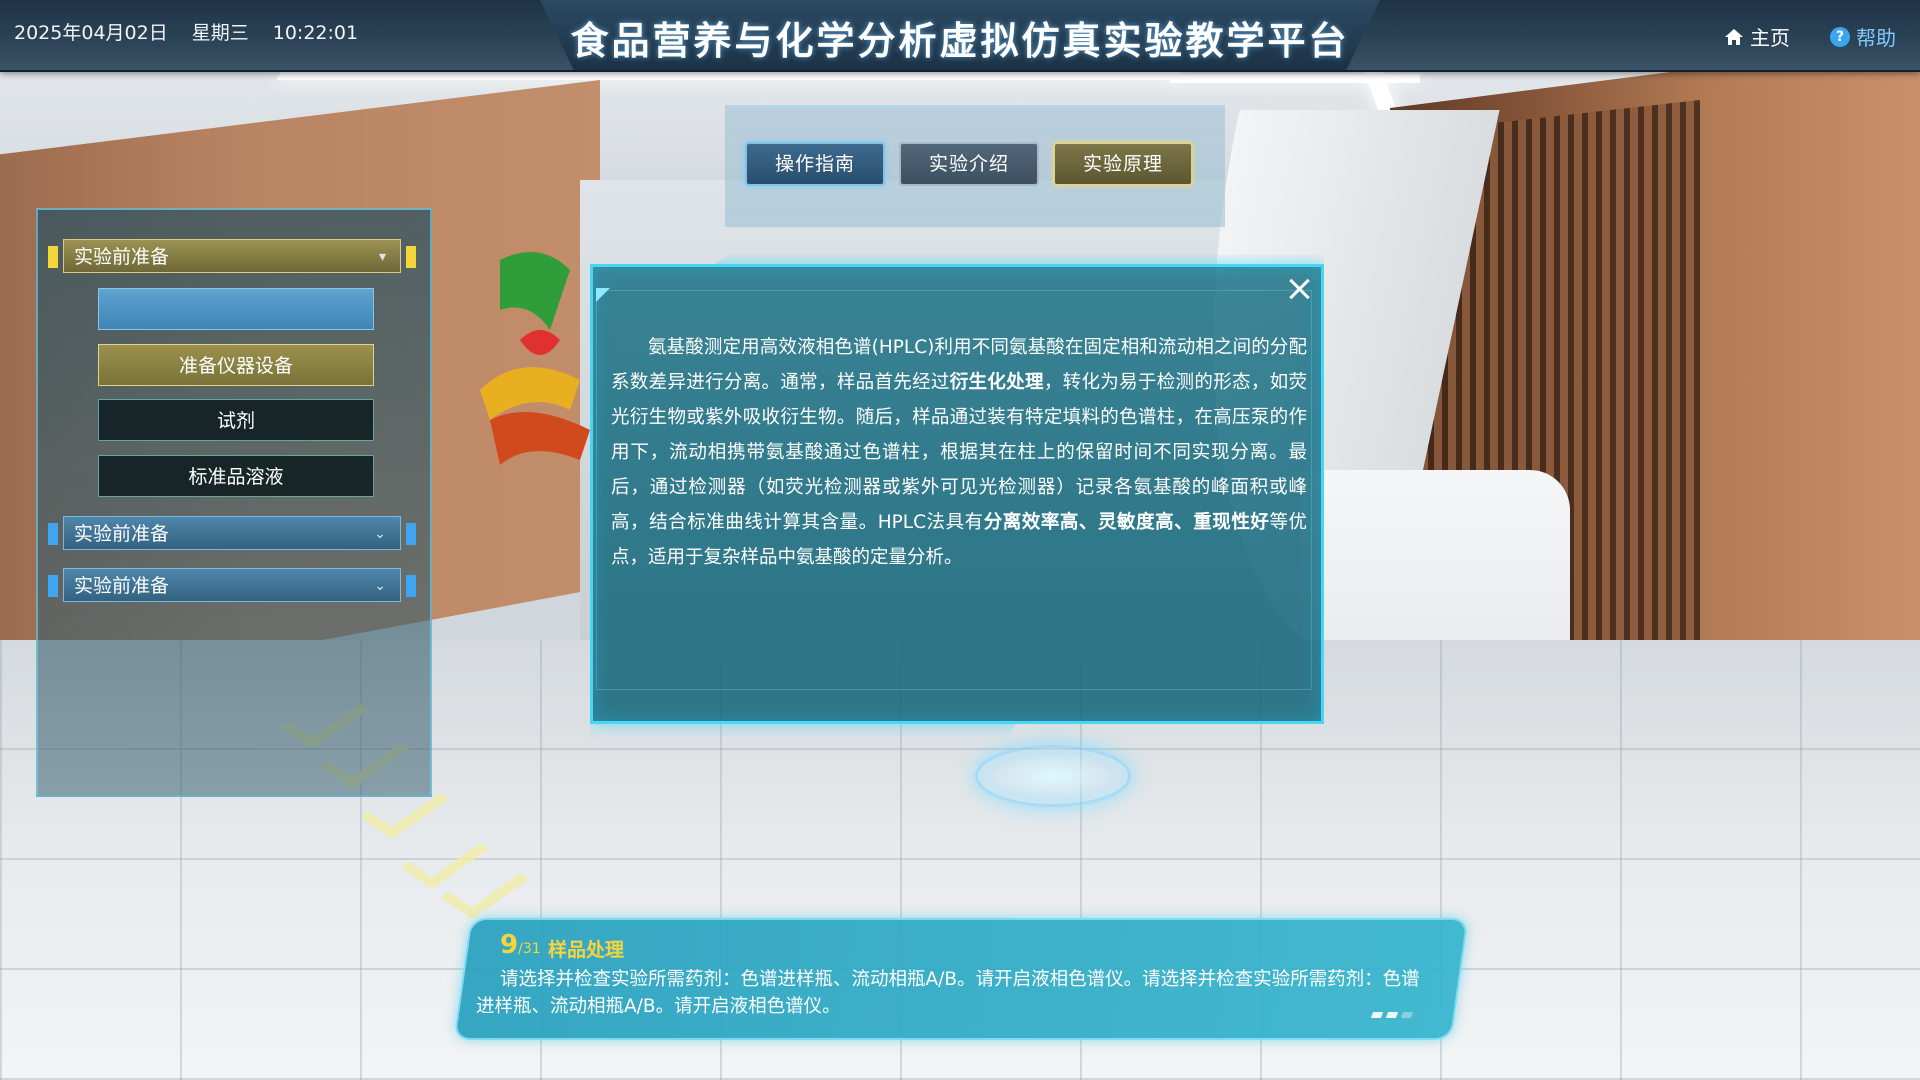 The width and height of the screenshot is (1920, 1080). I want to click on dialog-corner-accent, so click(603, 295).